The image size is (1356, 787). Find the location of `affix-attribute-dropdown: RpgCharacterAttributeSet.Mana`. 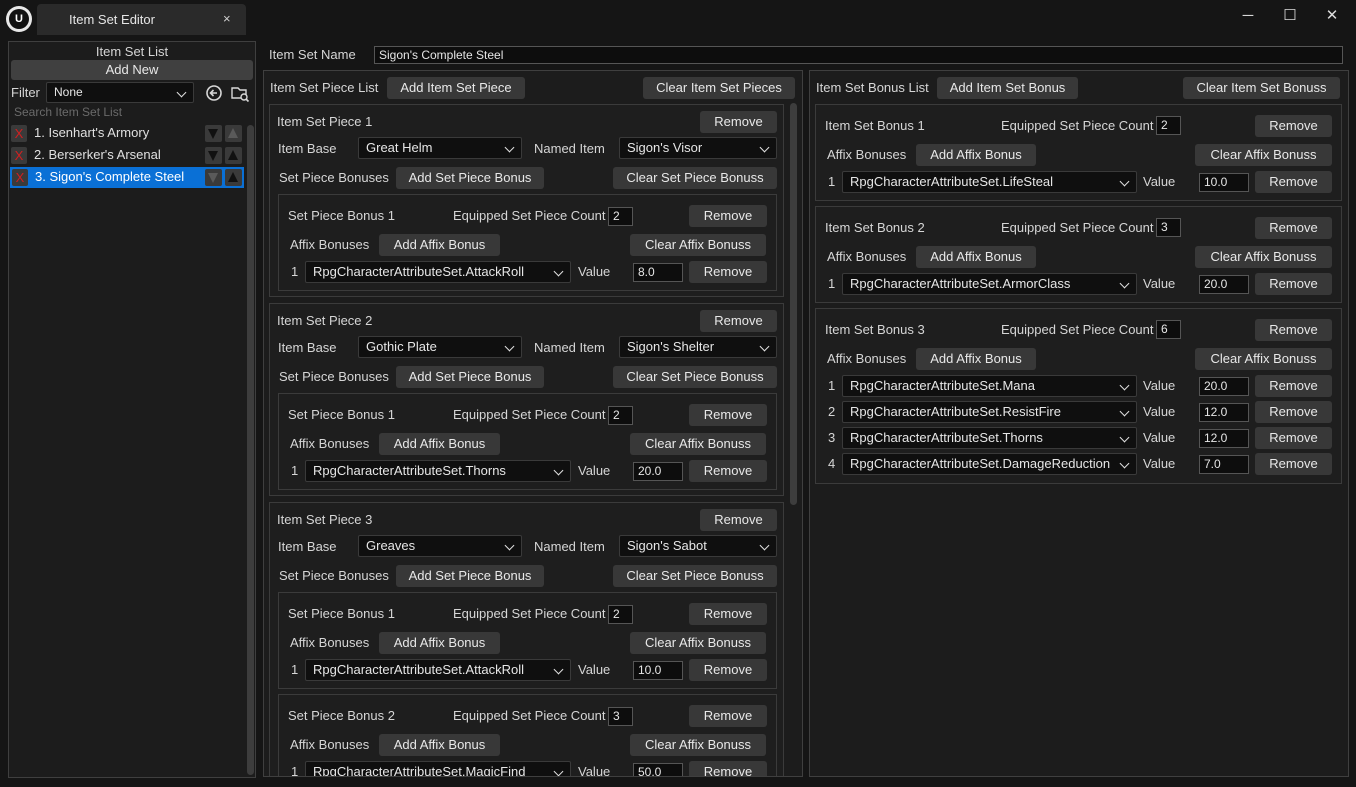

affix-attribute-dropdown: RpgCharacterAttributeSet.Mana is located at coordinates (989, 386).